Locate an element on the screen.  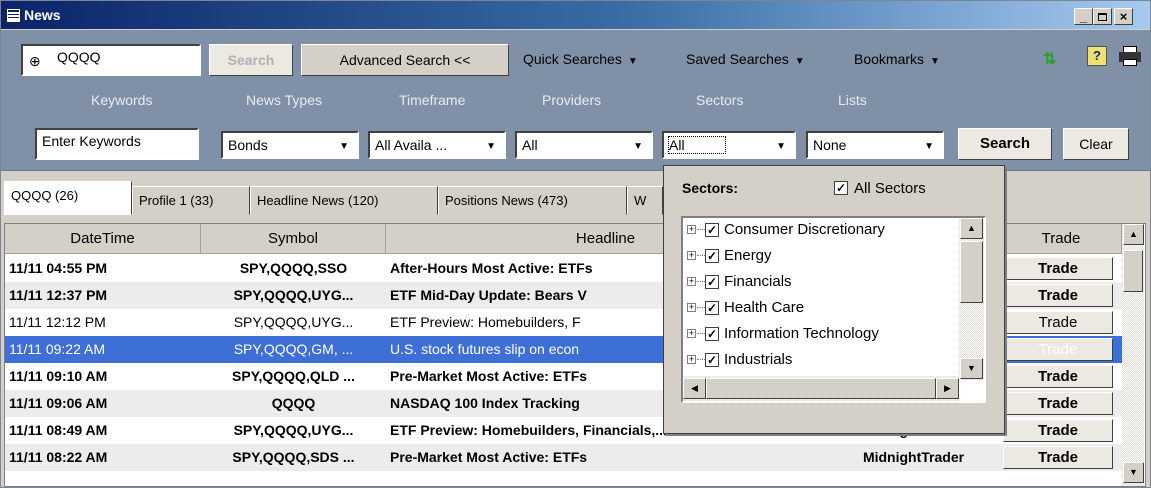
providers-dropdown: All ▼ is located at coordinates (584, 145).